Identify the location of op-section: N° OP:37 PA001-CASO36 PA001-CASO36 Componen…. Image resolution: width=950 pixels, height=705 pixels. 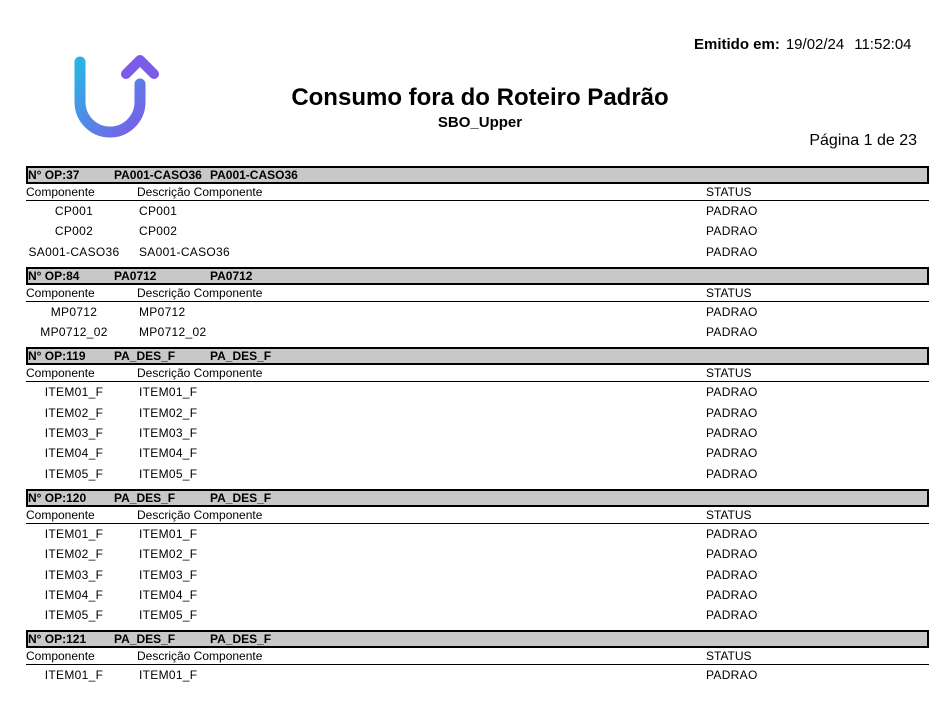
(477, 214).